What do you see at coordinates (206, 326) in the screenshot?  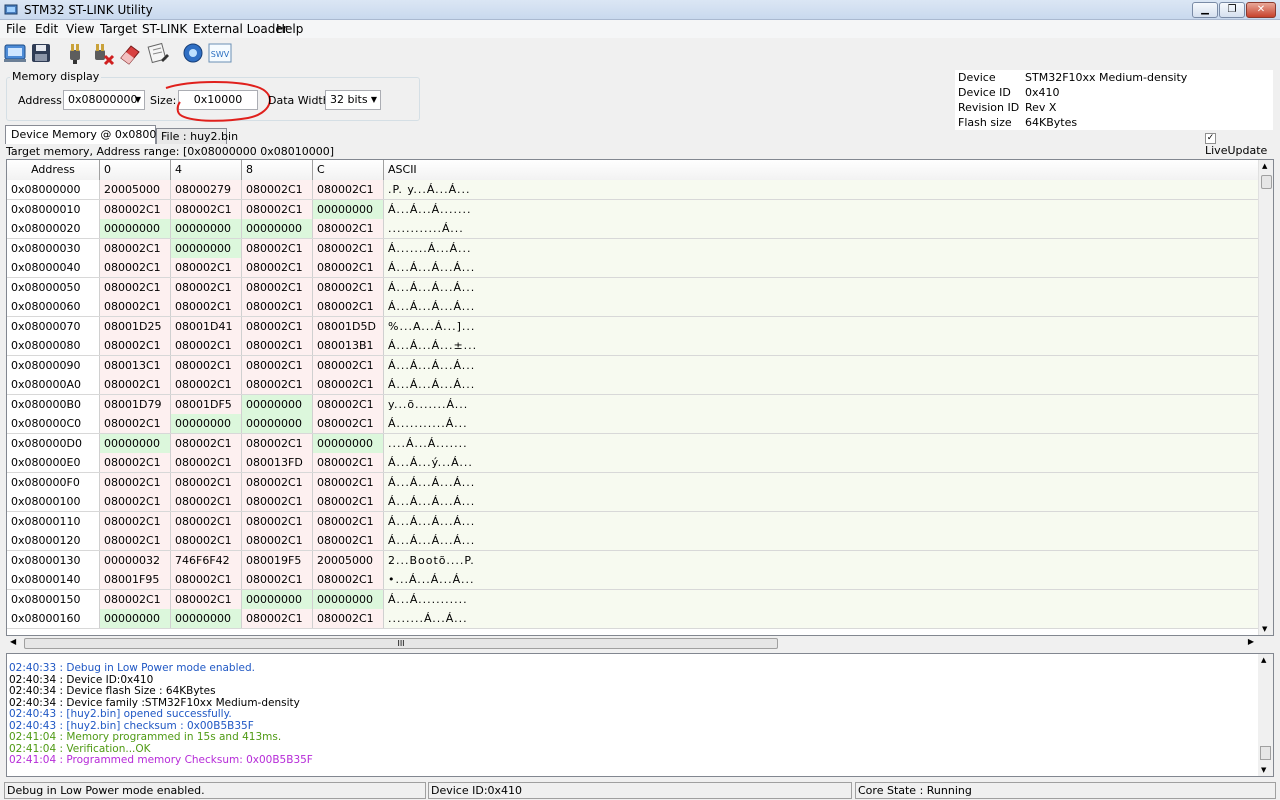 I see `data-cell-4: 08001D41` at bounding box center [206, 326].